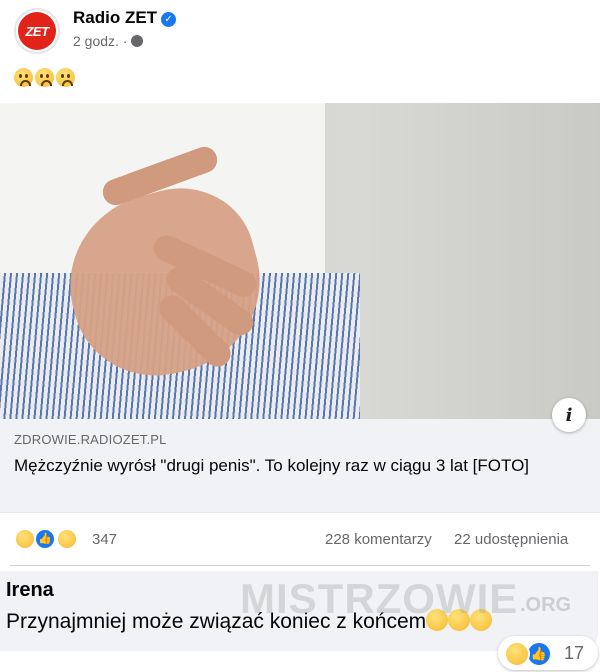 The width and height of the screenshot is (600, 672). Describe the element at coordinates (548, 653) in the screenshot. I see `comment-reactions: 👍 17` at that location.